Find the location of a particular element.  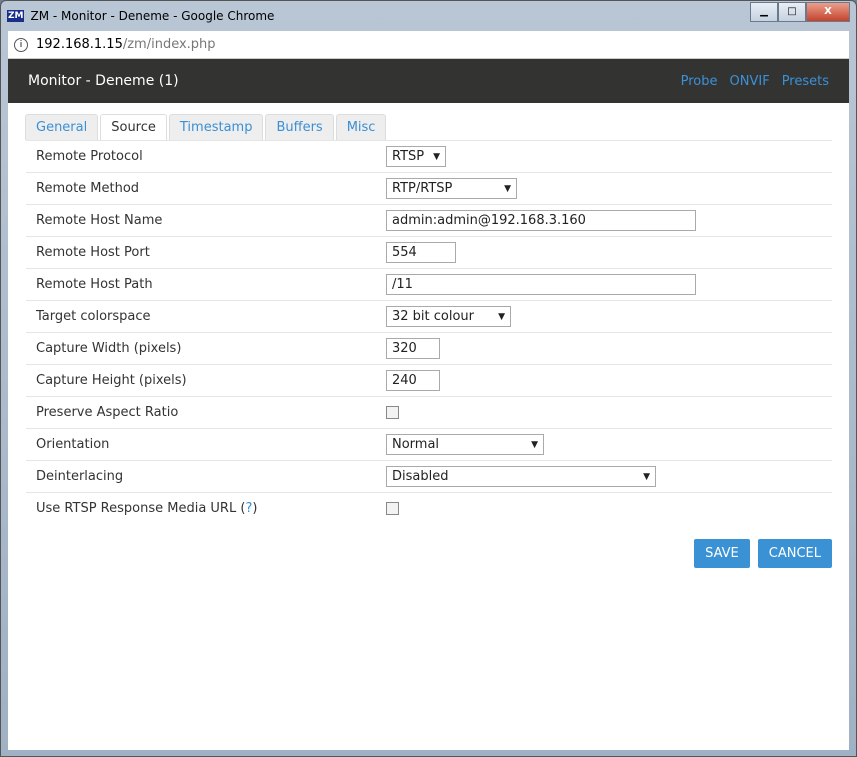

input-value: 240 is located at coordinates (404, 380).